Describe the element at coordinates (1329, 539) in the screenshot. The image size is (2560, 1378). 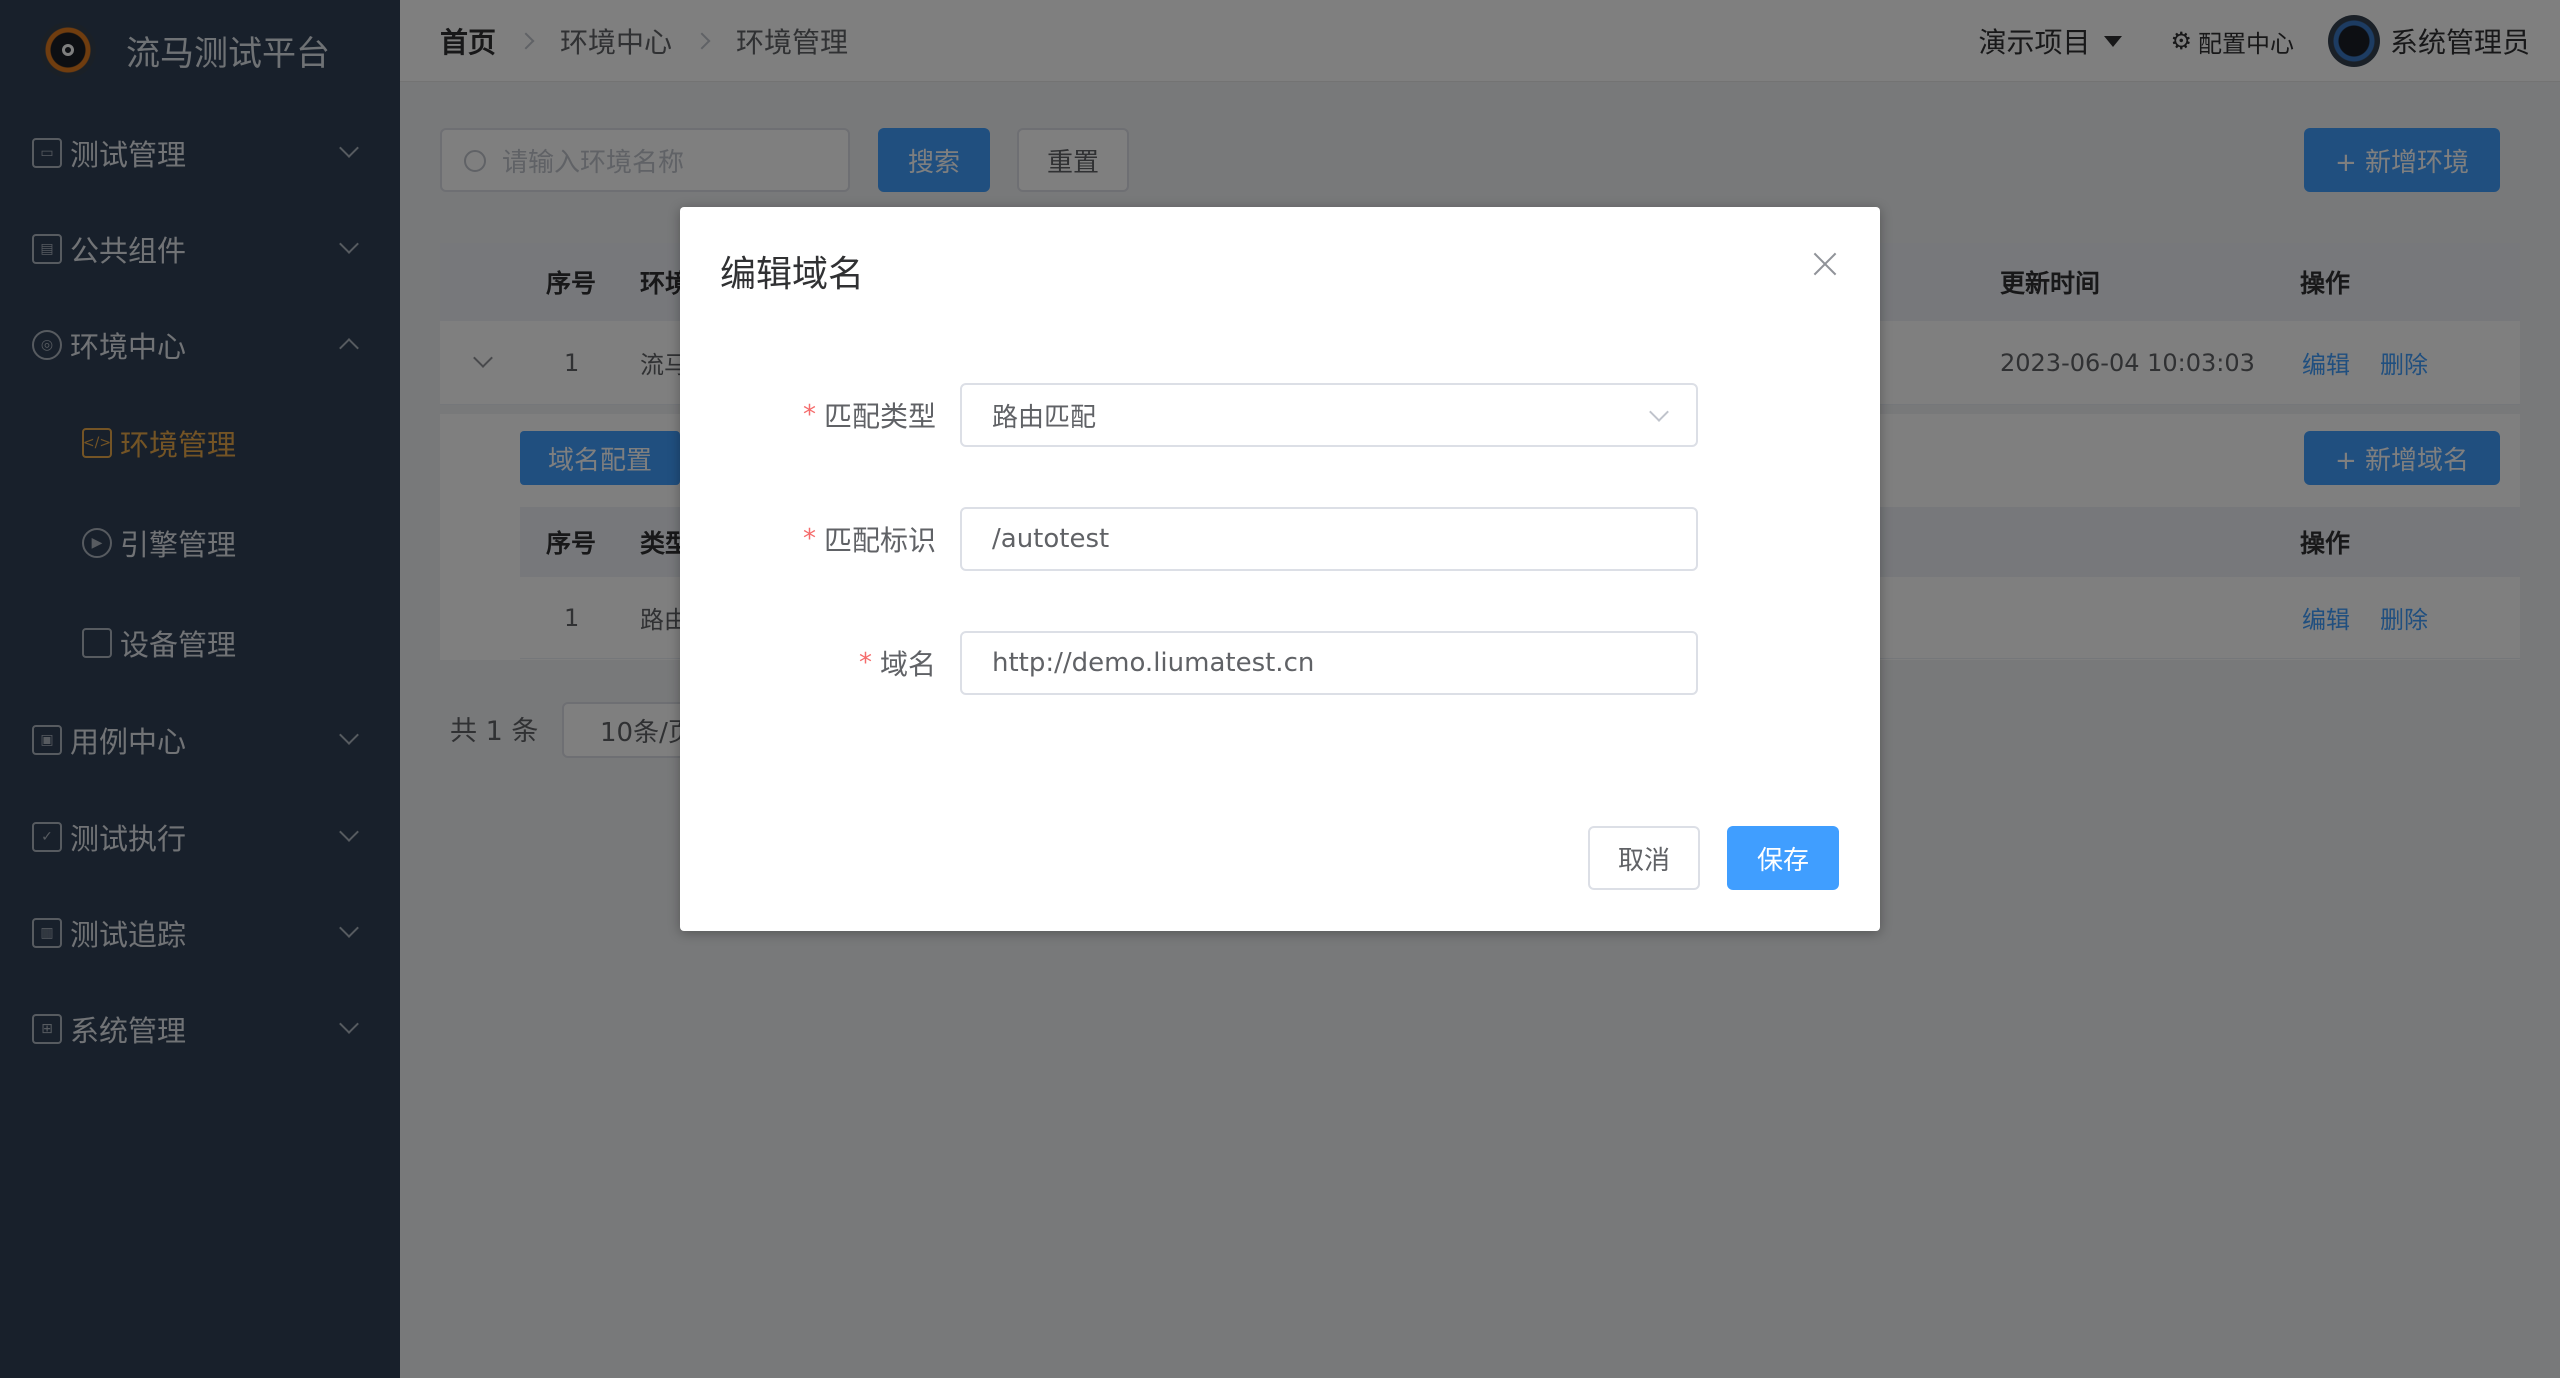
I see `match-key-input: /autotest` at that location.